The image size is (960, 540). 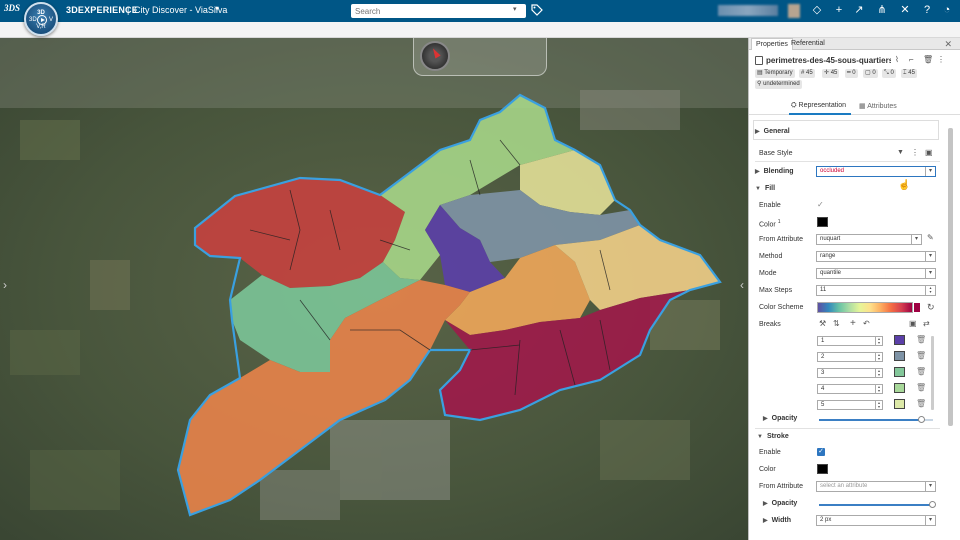 I want to click on mode-select: quantile ▾, so click(x=876, y=273).